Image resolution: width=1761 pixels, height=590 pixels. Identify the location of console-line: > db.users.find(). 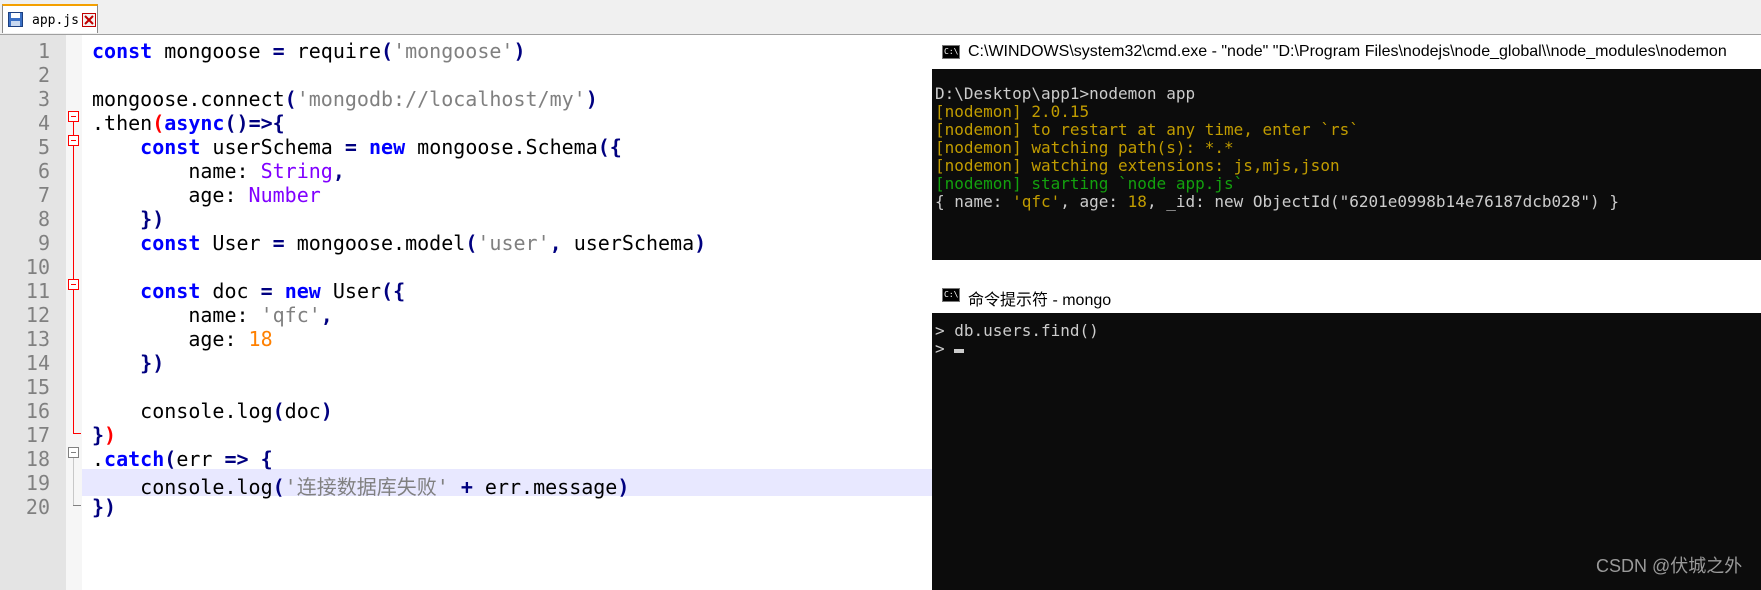
(1017, 330).